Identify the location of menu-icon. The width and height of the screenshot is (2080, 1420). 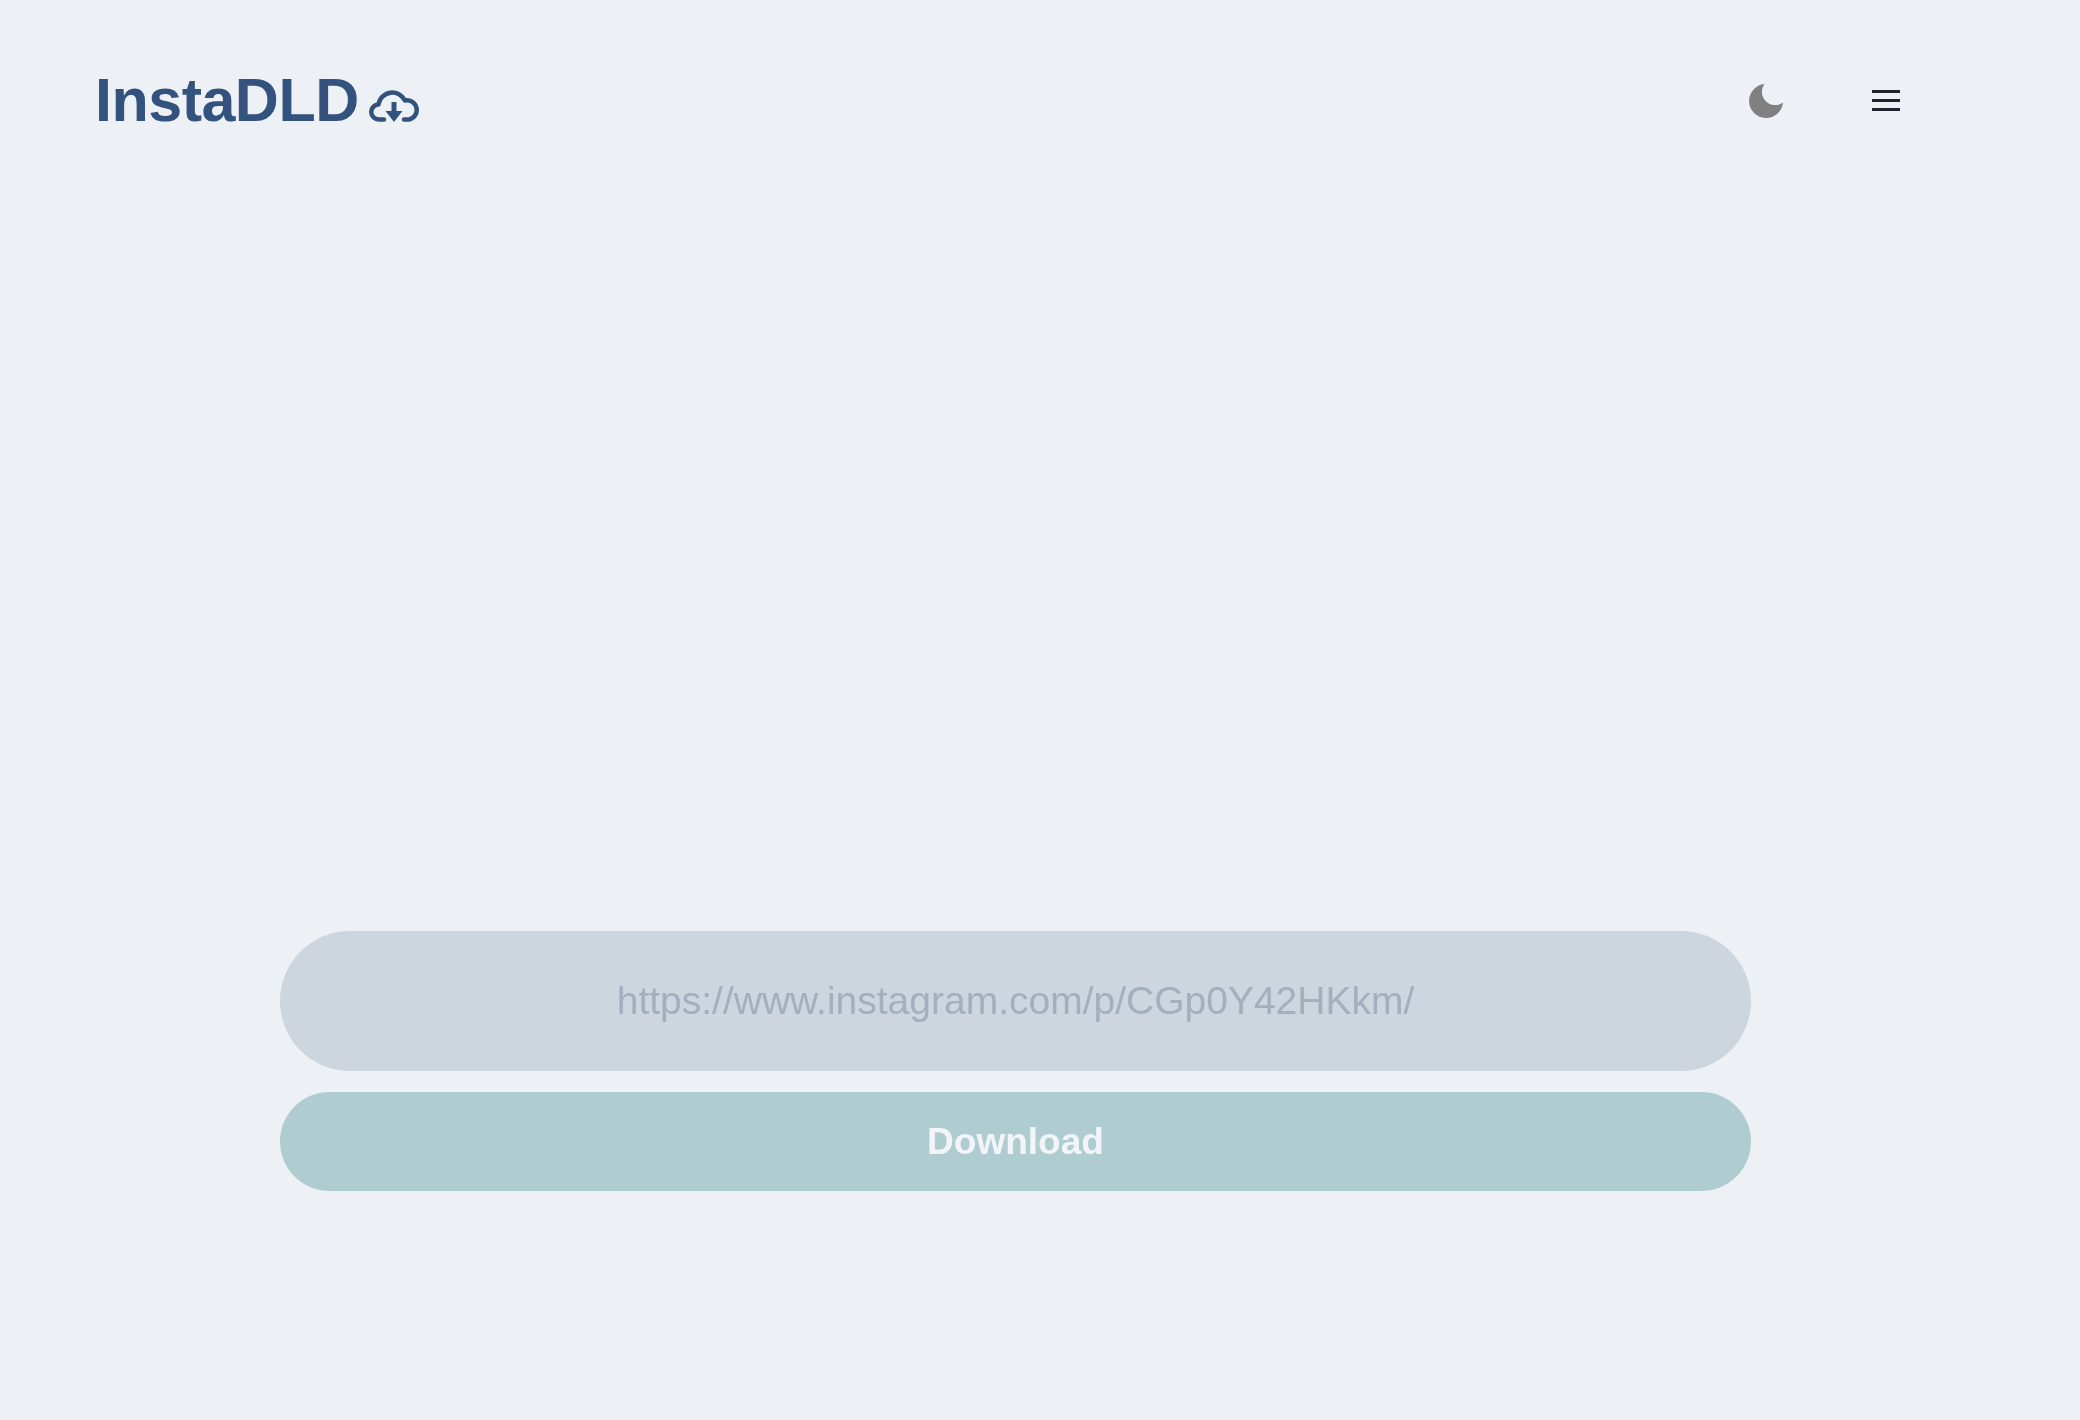
(1886, 100).